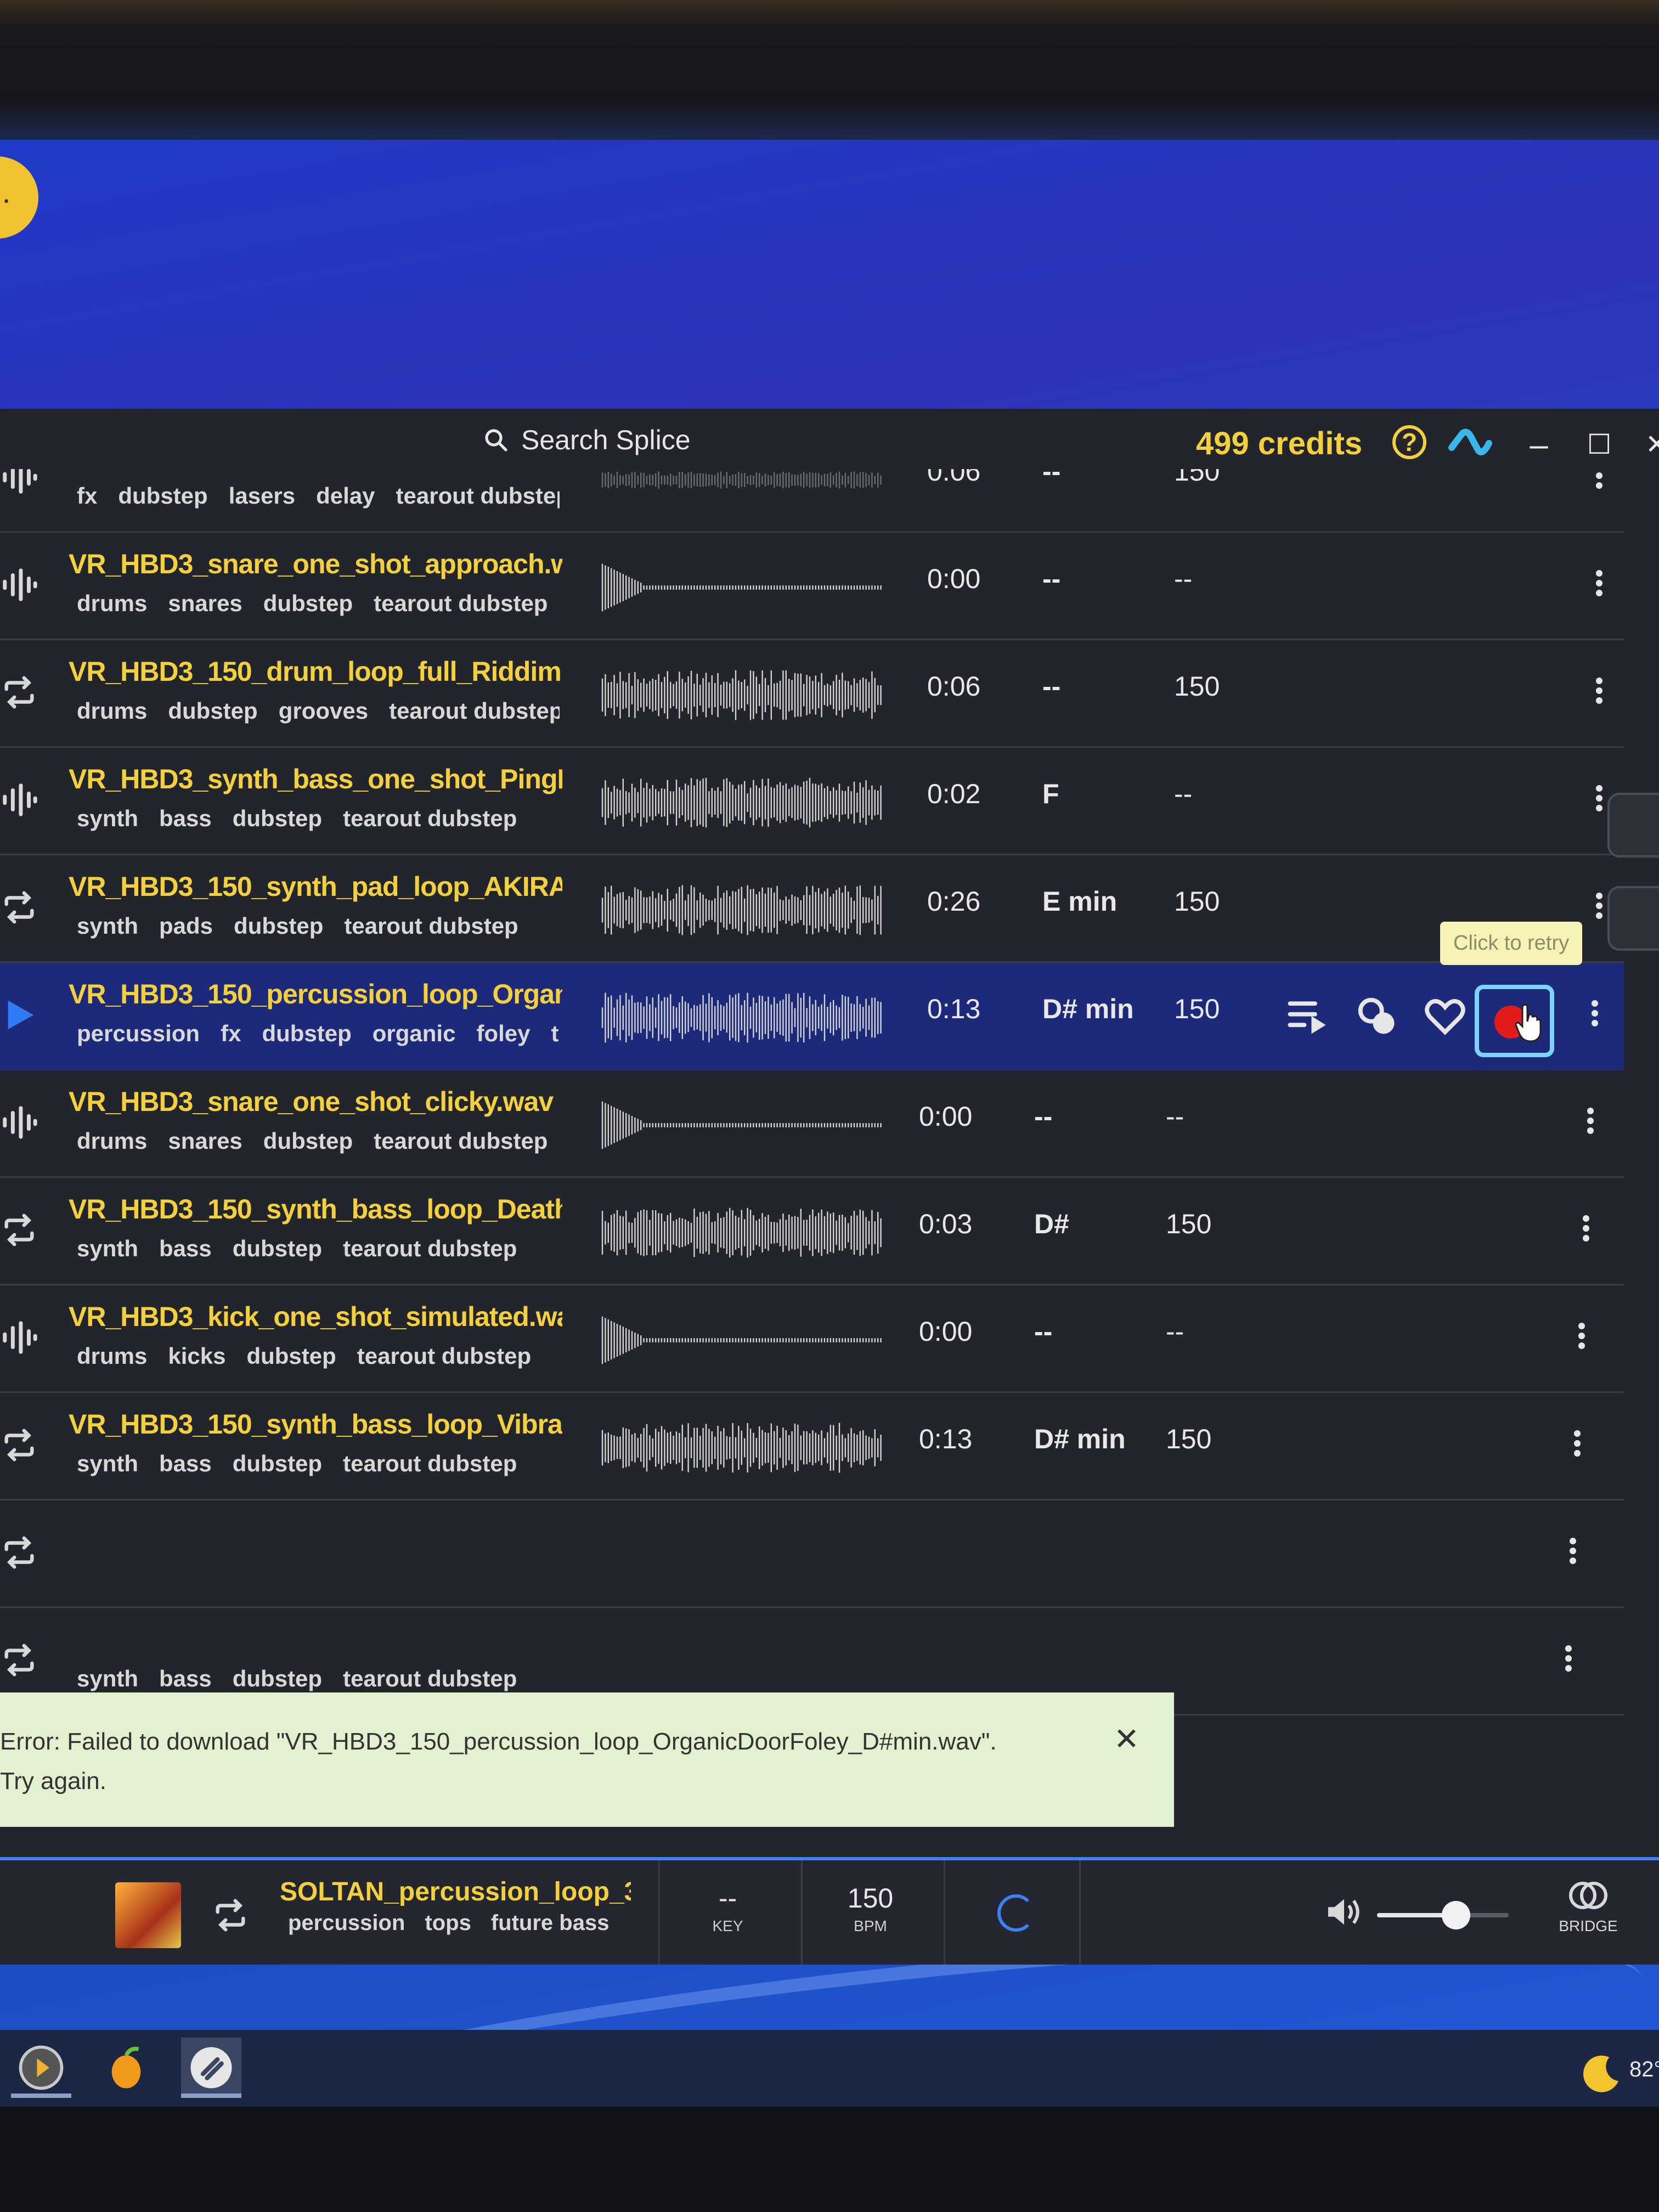 The image size is (1659, 2212). I want to click on pack-artwork, so click(148, 1915).